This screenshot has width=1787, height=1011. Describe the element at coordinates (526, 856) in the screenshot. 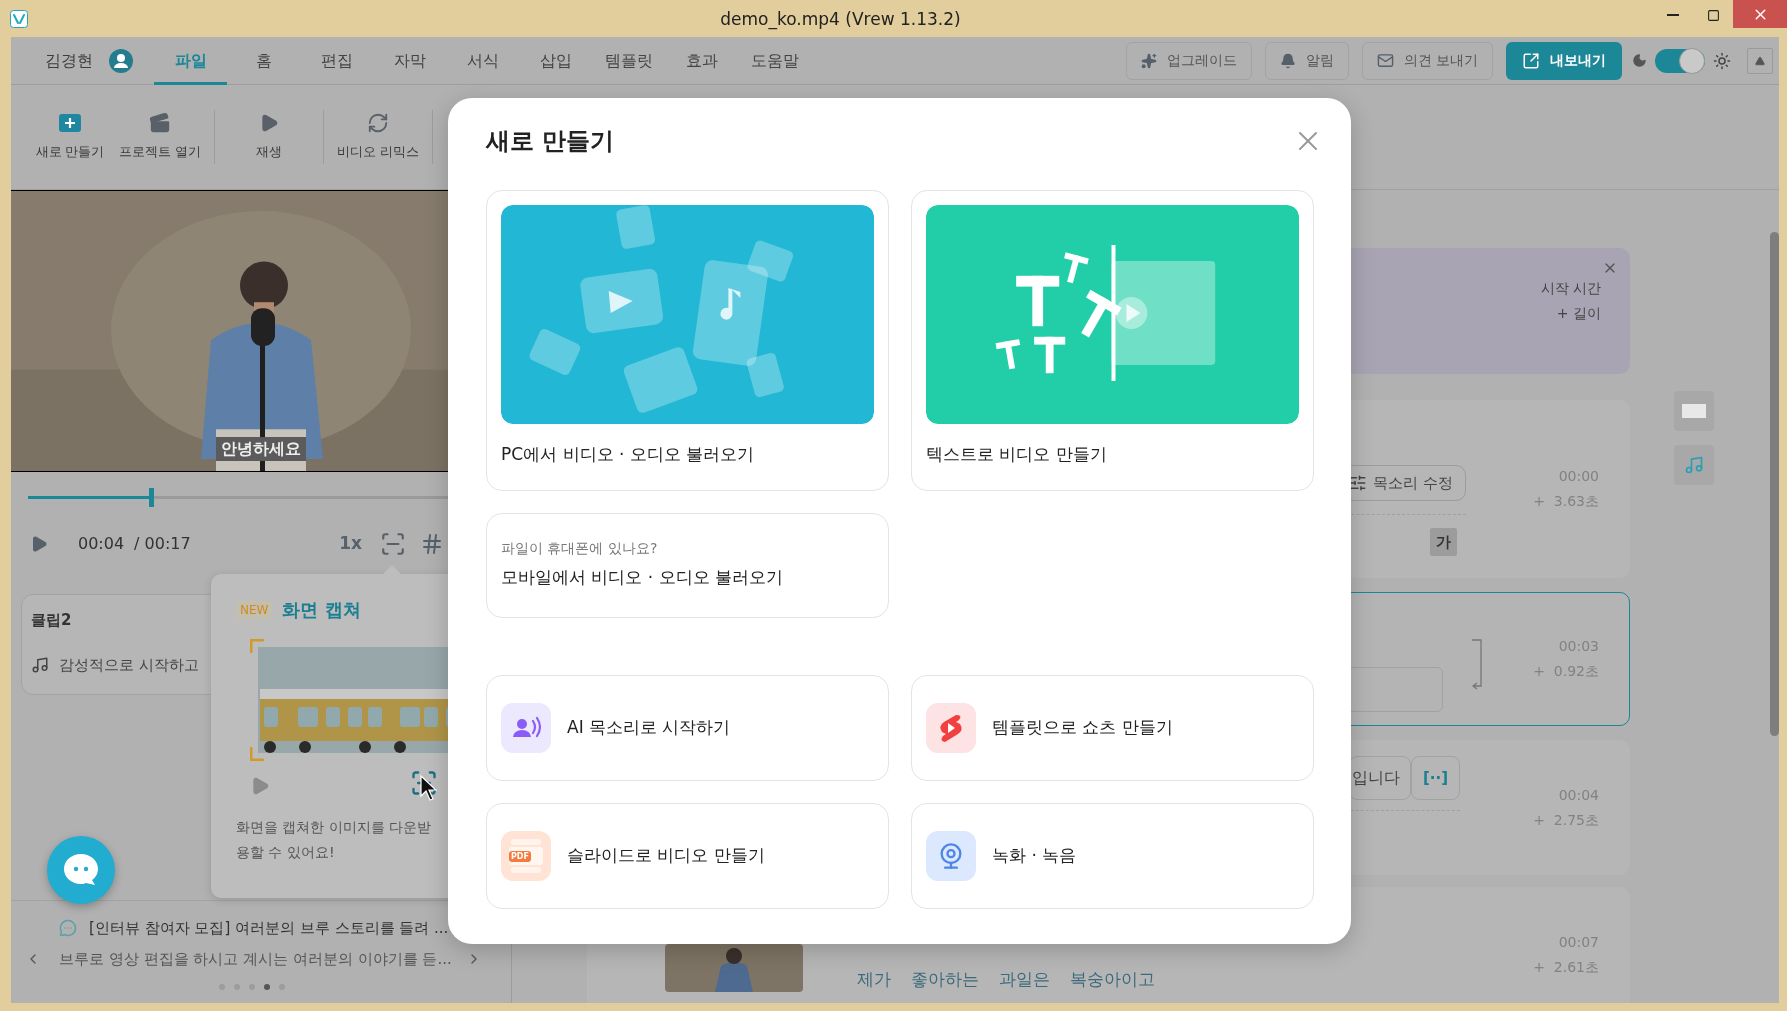

I see `slides-icon: PDF` at that location.